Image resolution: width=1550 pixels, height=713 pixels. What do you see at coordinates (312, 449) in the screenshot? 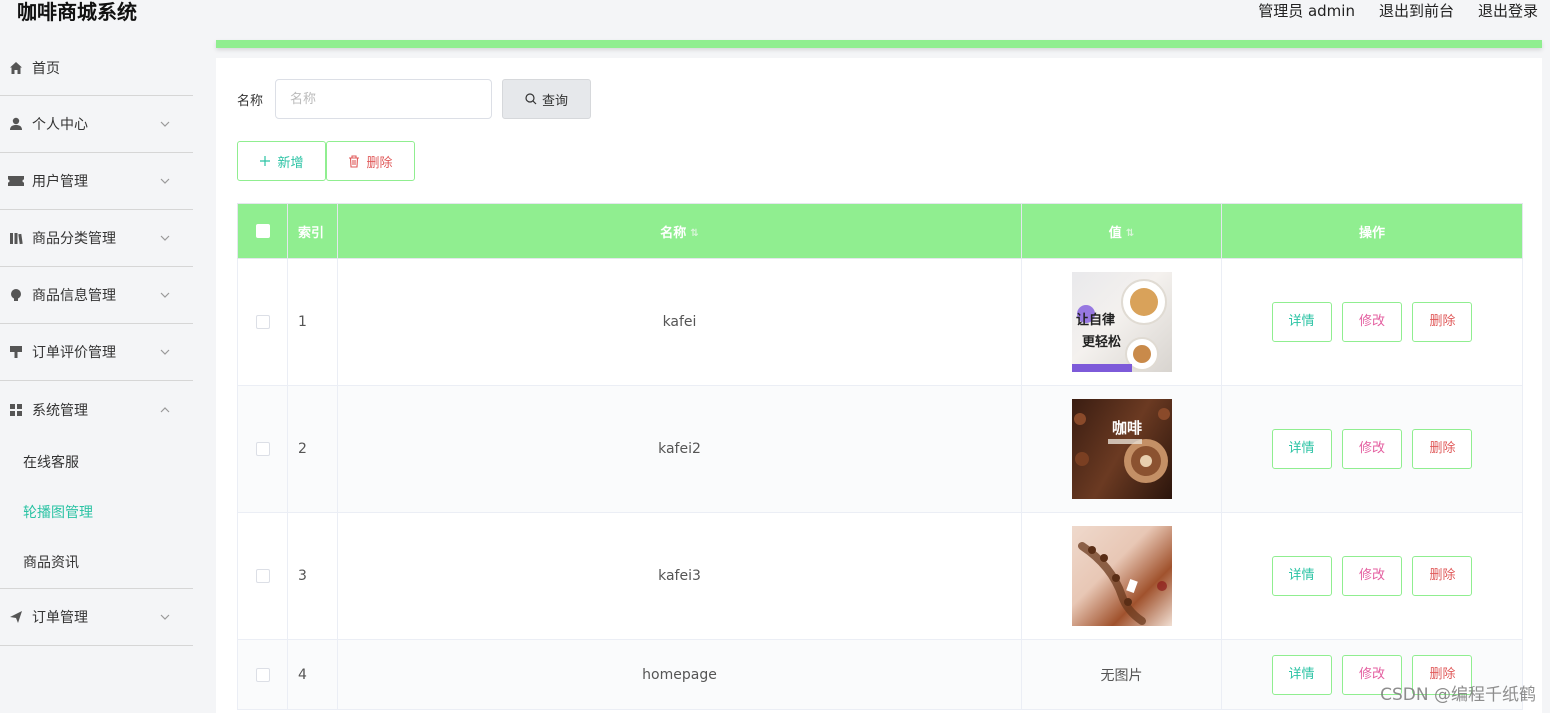
I see `row-index: 2` at bounding box center [312, 449].